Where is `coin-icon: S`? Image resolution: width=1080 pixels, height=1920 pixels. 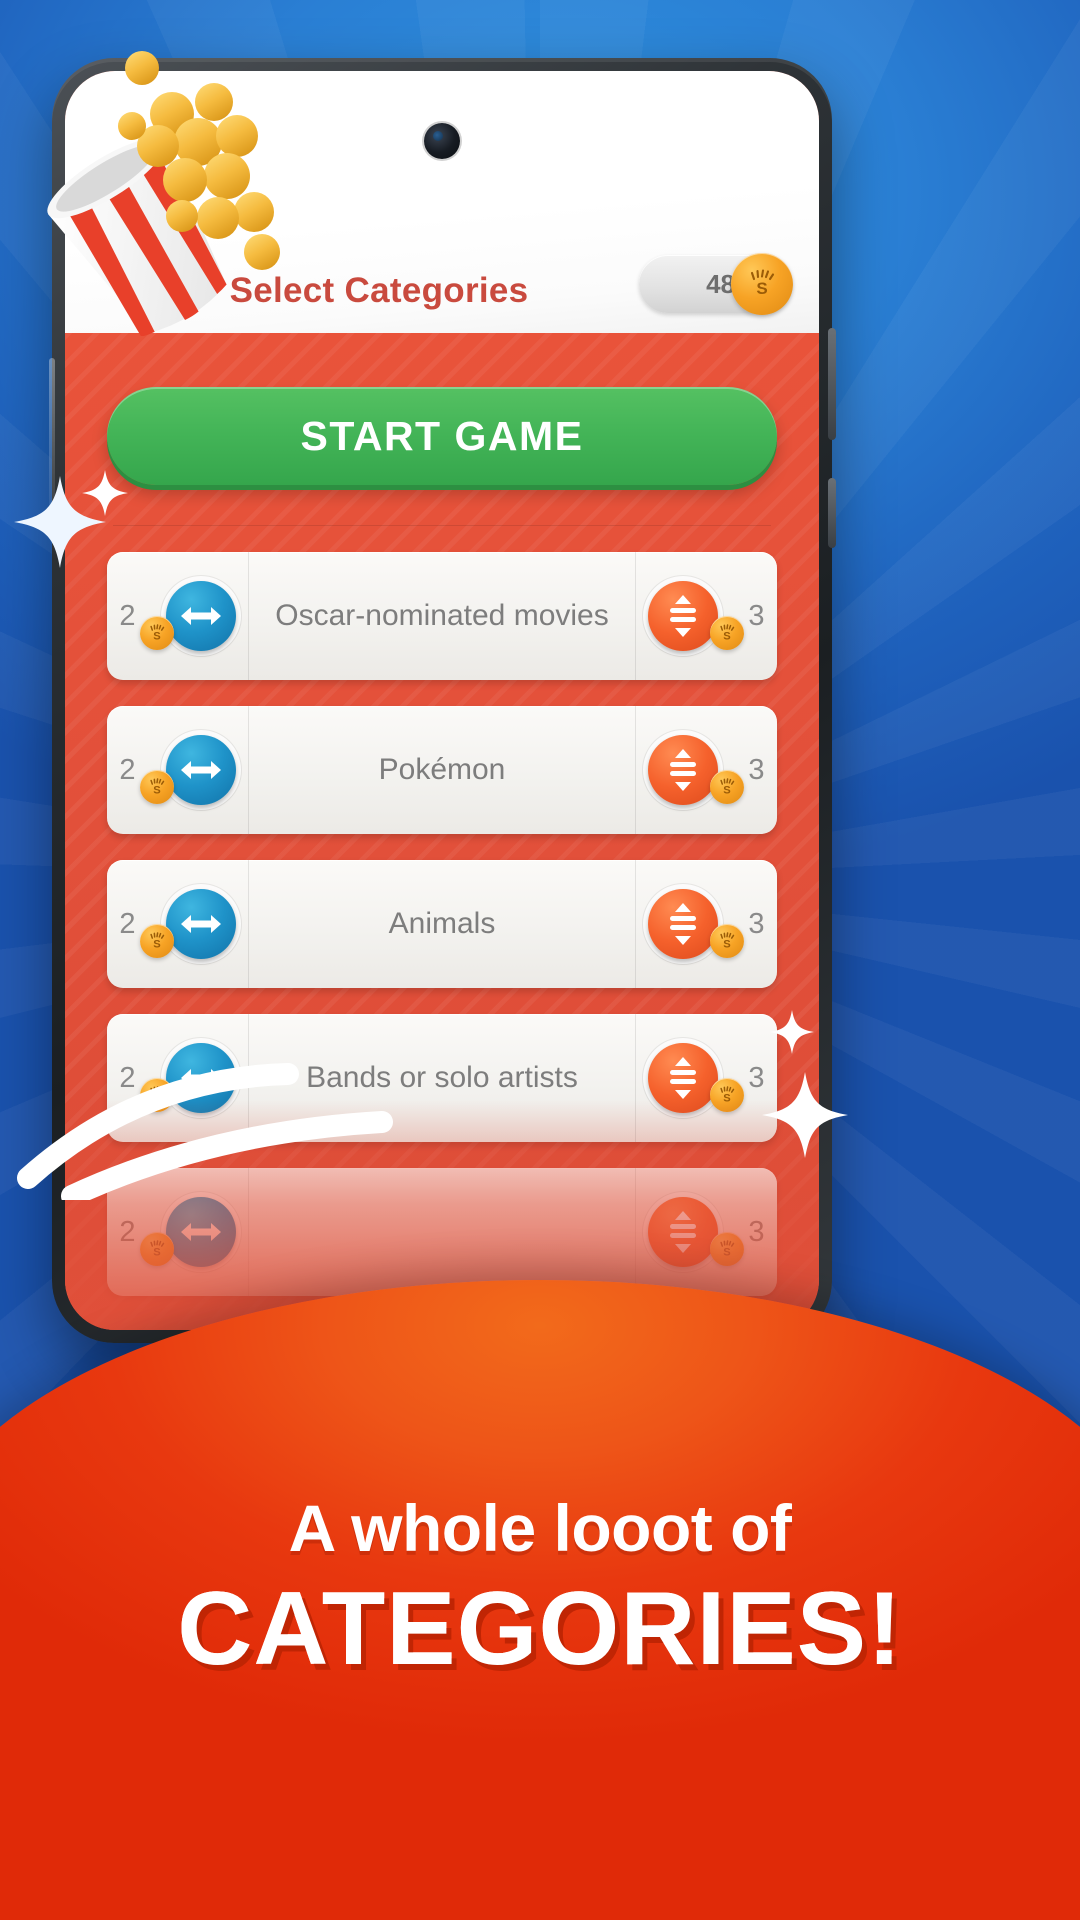 coin-icon: S is located at coordinates (762, 284).